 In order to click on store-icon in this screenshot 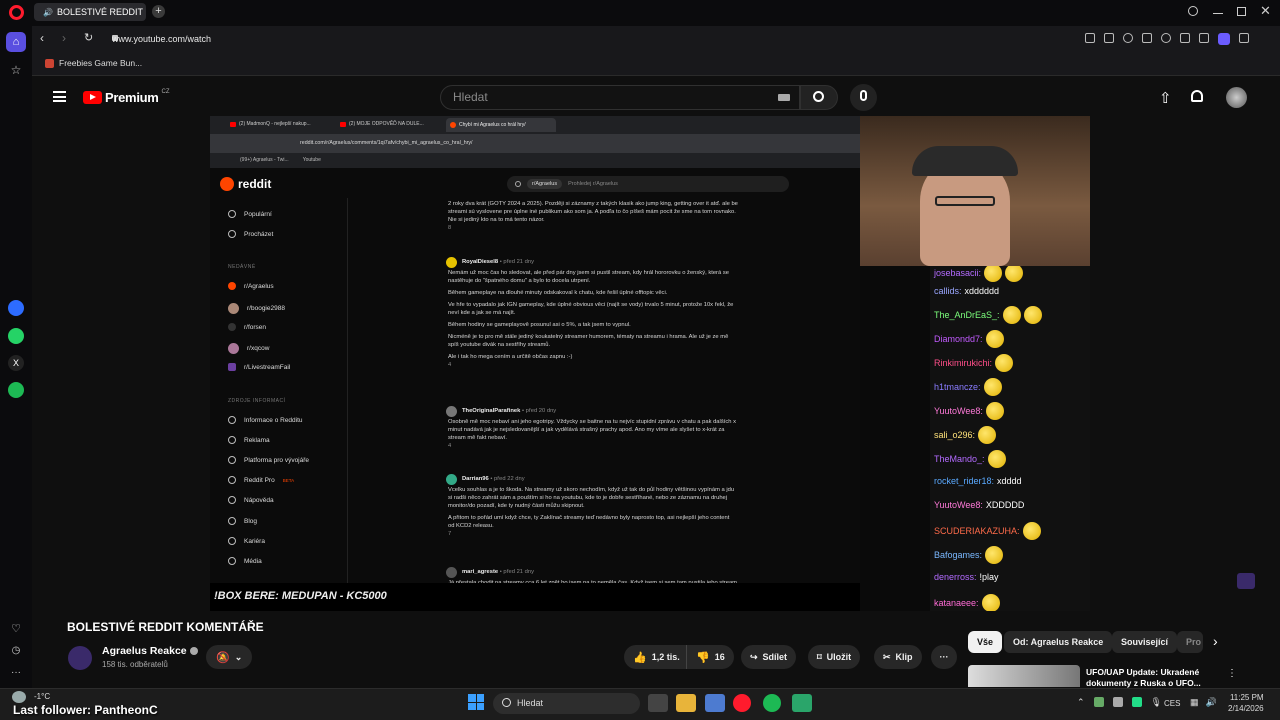, I will do `click(715, 703)`.